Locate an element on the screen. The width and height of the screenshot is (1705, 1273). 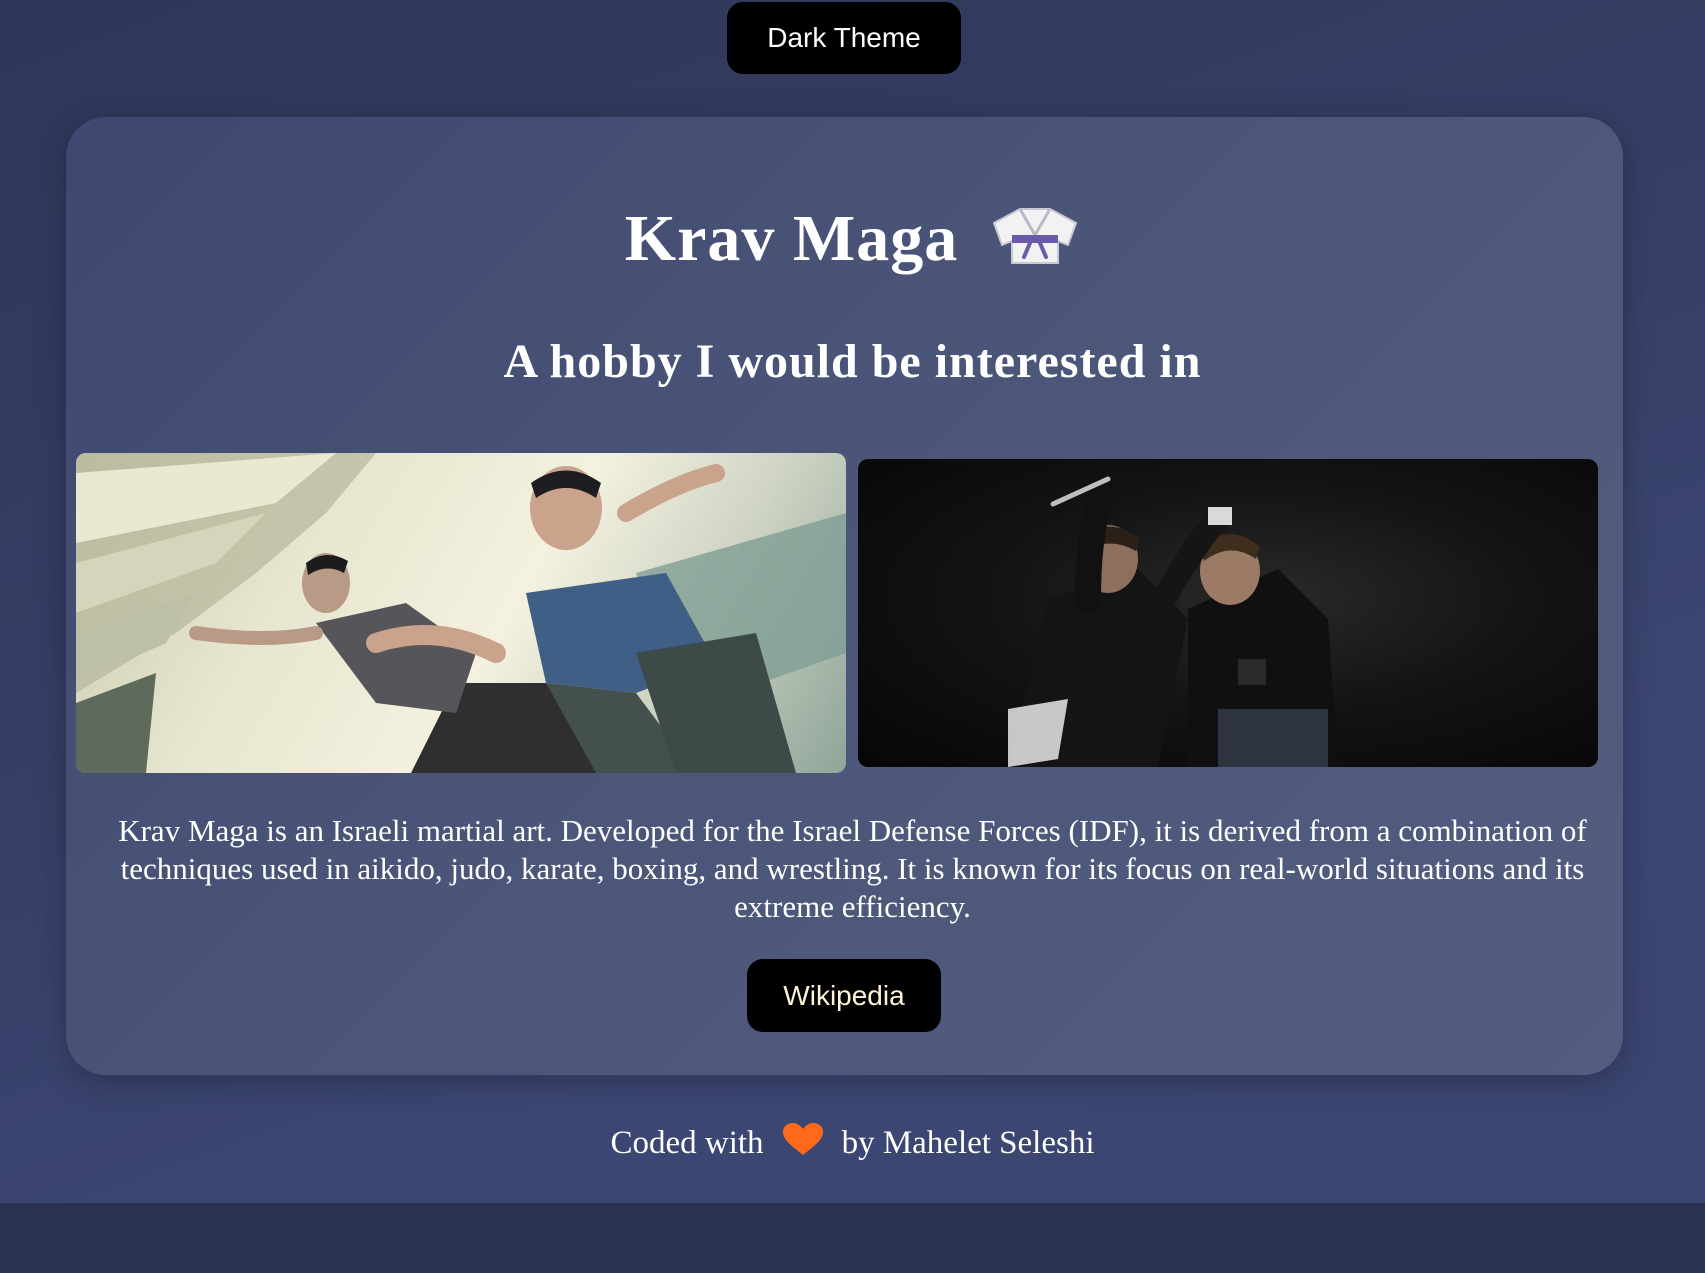
page-bottom-band is located at coordinates (852, 1238).